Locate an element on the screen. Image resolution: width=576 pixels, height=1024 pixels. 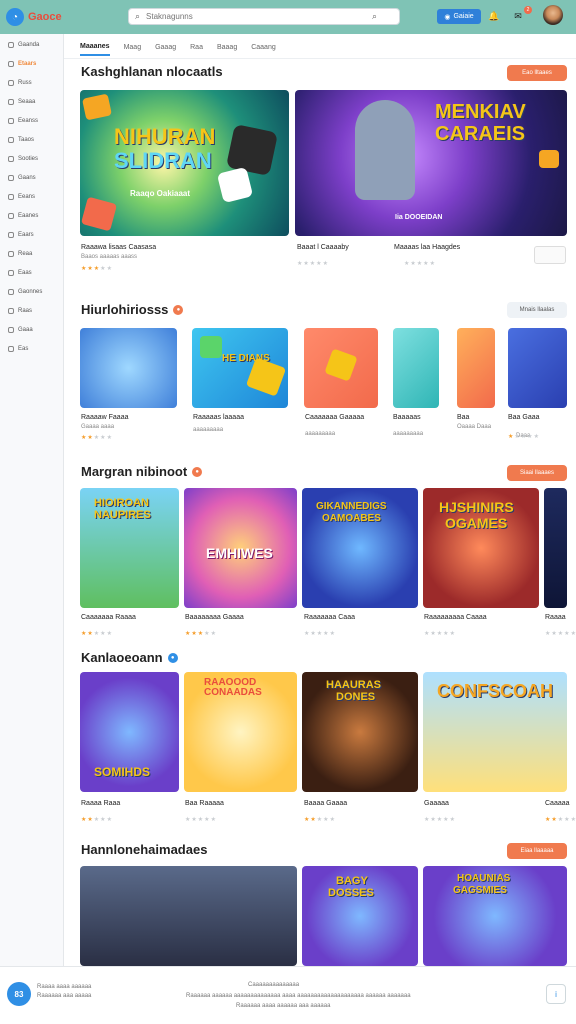
card-title: Baaaaas is located at coordinates (407, 417).